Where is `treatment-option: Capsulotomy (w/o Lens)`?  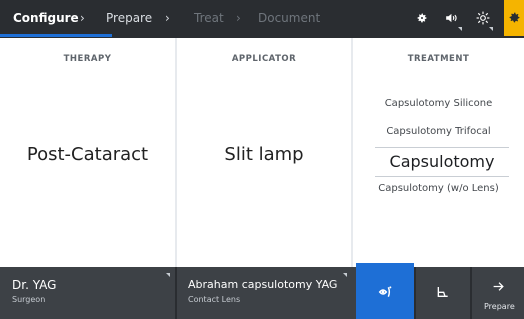 treatment-option: Capsulotomy (w/o Lens) is located at coordinates (438, 188).